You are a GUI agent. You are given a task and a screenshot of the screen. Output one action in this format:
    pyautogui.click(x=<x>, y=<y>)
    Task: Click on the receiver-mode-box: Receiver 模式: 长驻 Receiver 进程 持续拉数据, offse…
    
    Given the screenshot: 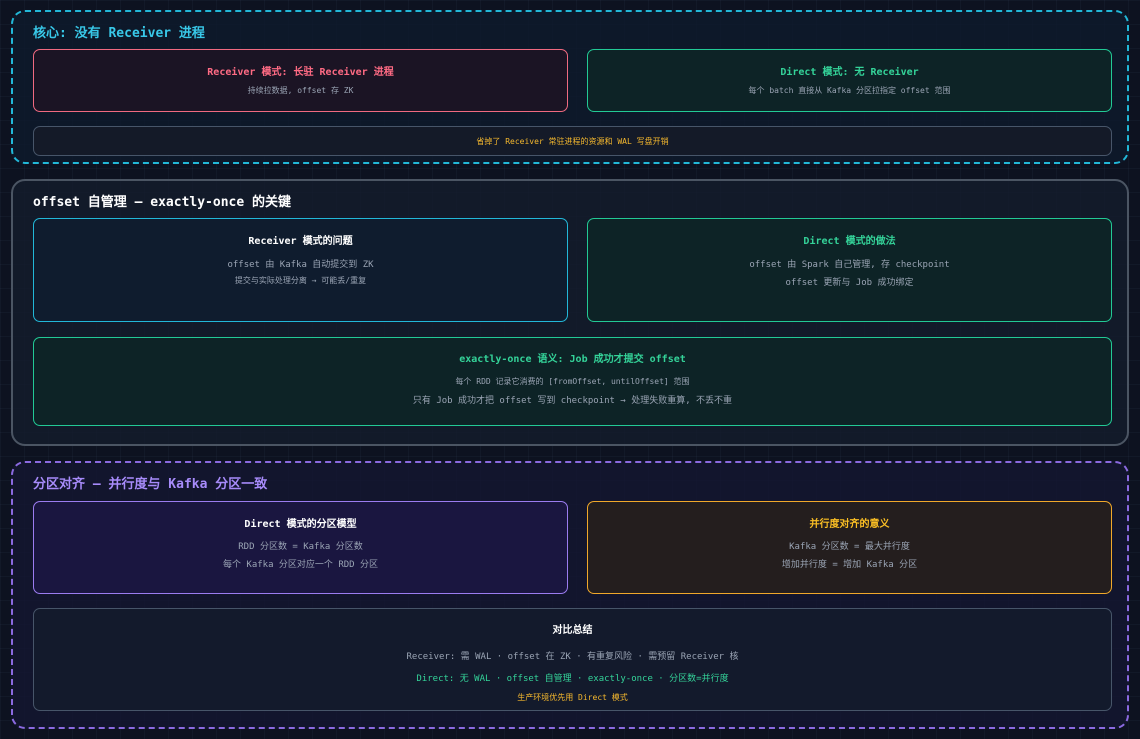 What is the action you would take?
    pyautogui.click(x=300, y=80)
    